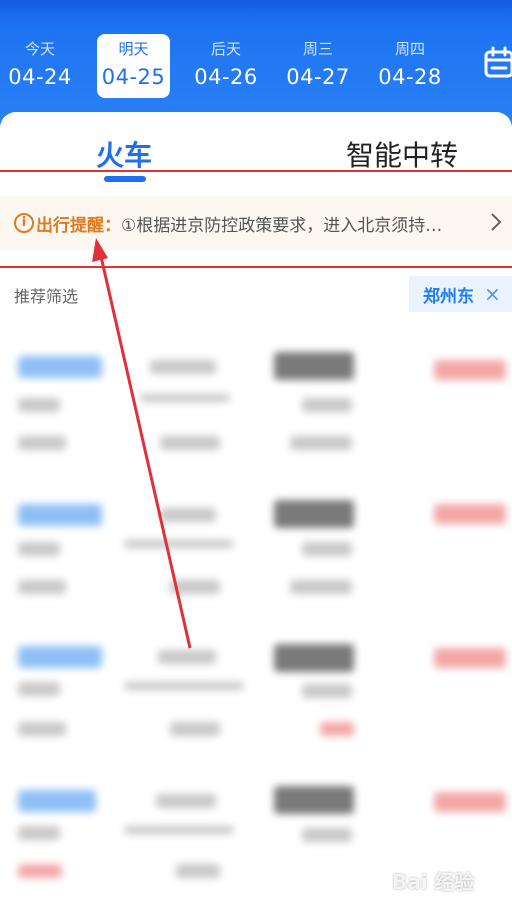 This screenshot has width=512, height=915. I want to click on filter-label: 推荐筛选, so click(46, 296).